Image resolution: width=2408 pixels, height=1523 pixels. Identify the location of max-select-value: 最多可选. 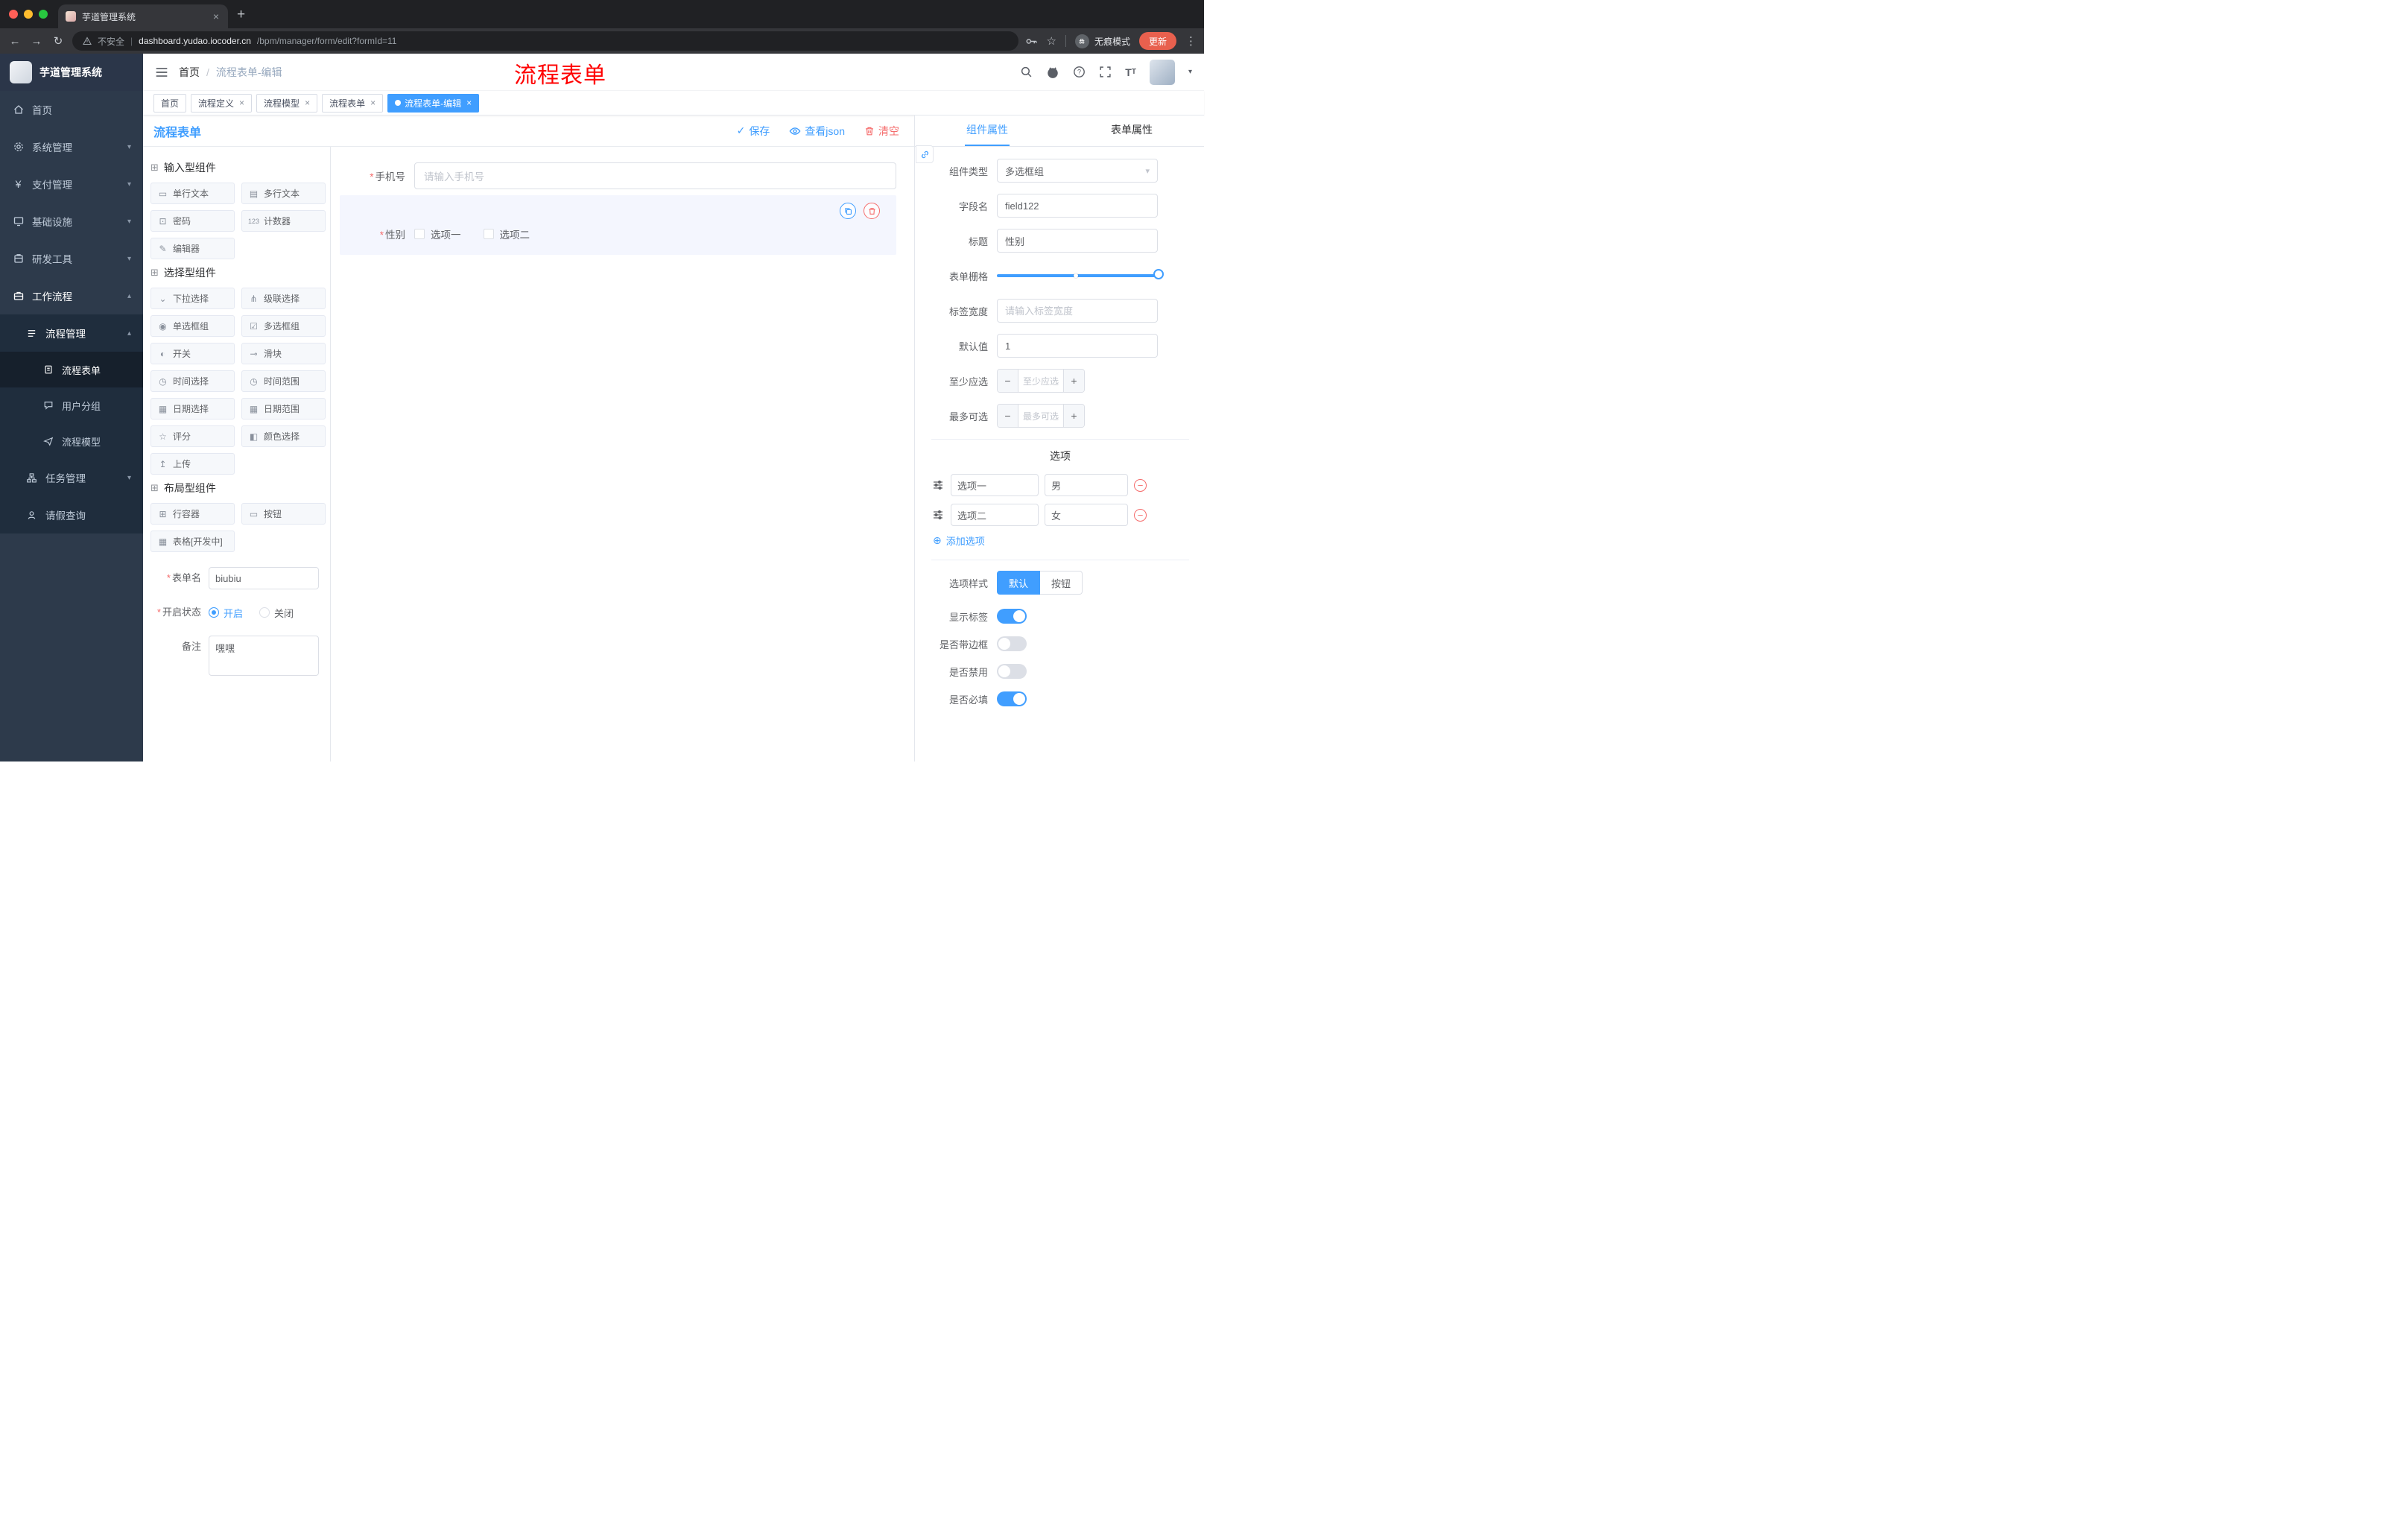
(1040, 416).